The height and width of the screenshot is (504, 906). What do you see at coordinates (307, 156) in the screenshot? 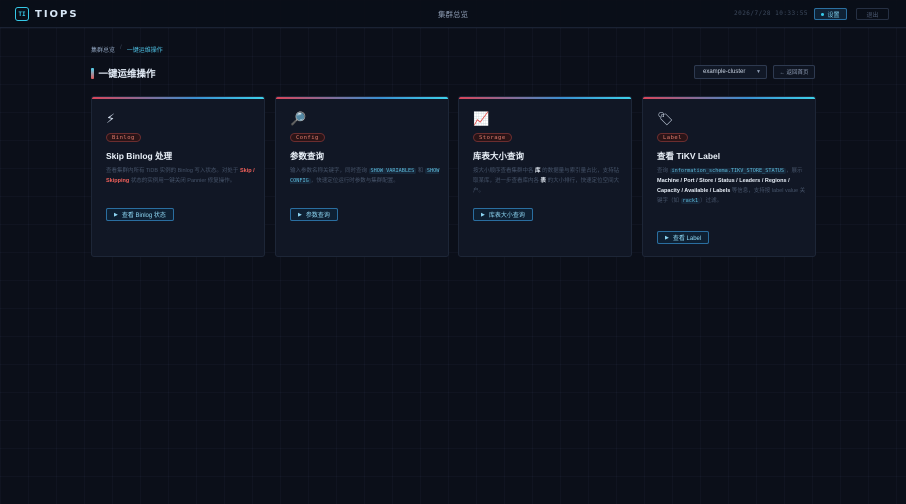
I see `card-title: 参数查询` at bounding box center [307, 156].